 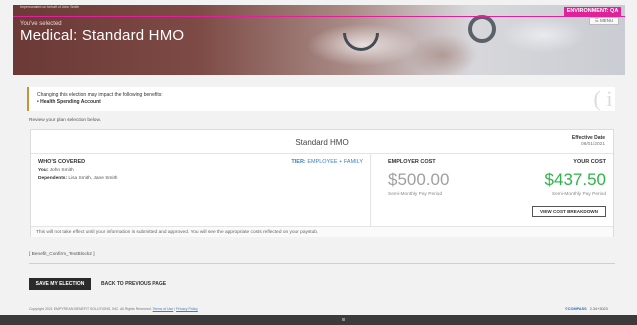 I want to click on whos-covered-heading: WHO'S COVERED, so click(x=62, y=162).